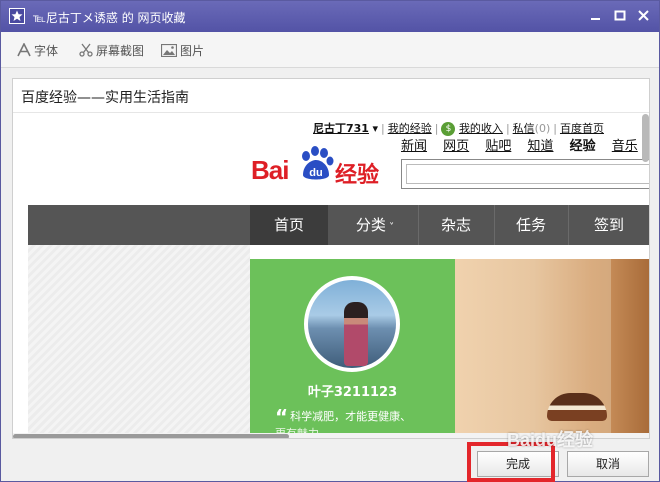  I want to click on horizontal-scrollbar, so click(151, 436).